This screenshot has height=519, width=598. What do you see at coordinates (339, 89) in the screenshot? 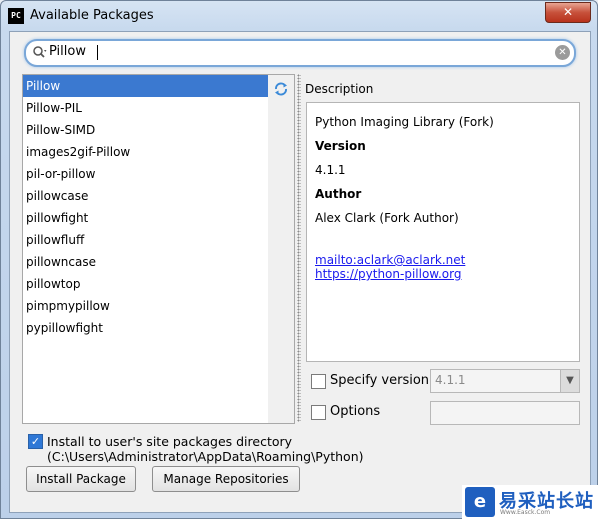
I see `description-label: Description` at bounding box center [339, 89].